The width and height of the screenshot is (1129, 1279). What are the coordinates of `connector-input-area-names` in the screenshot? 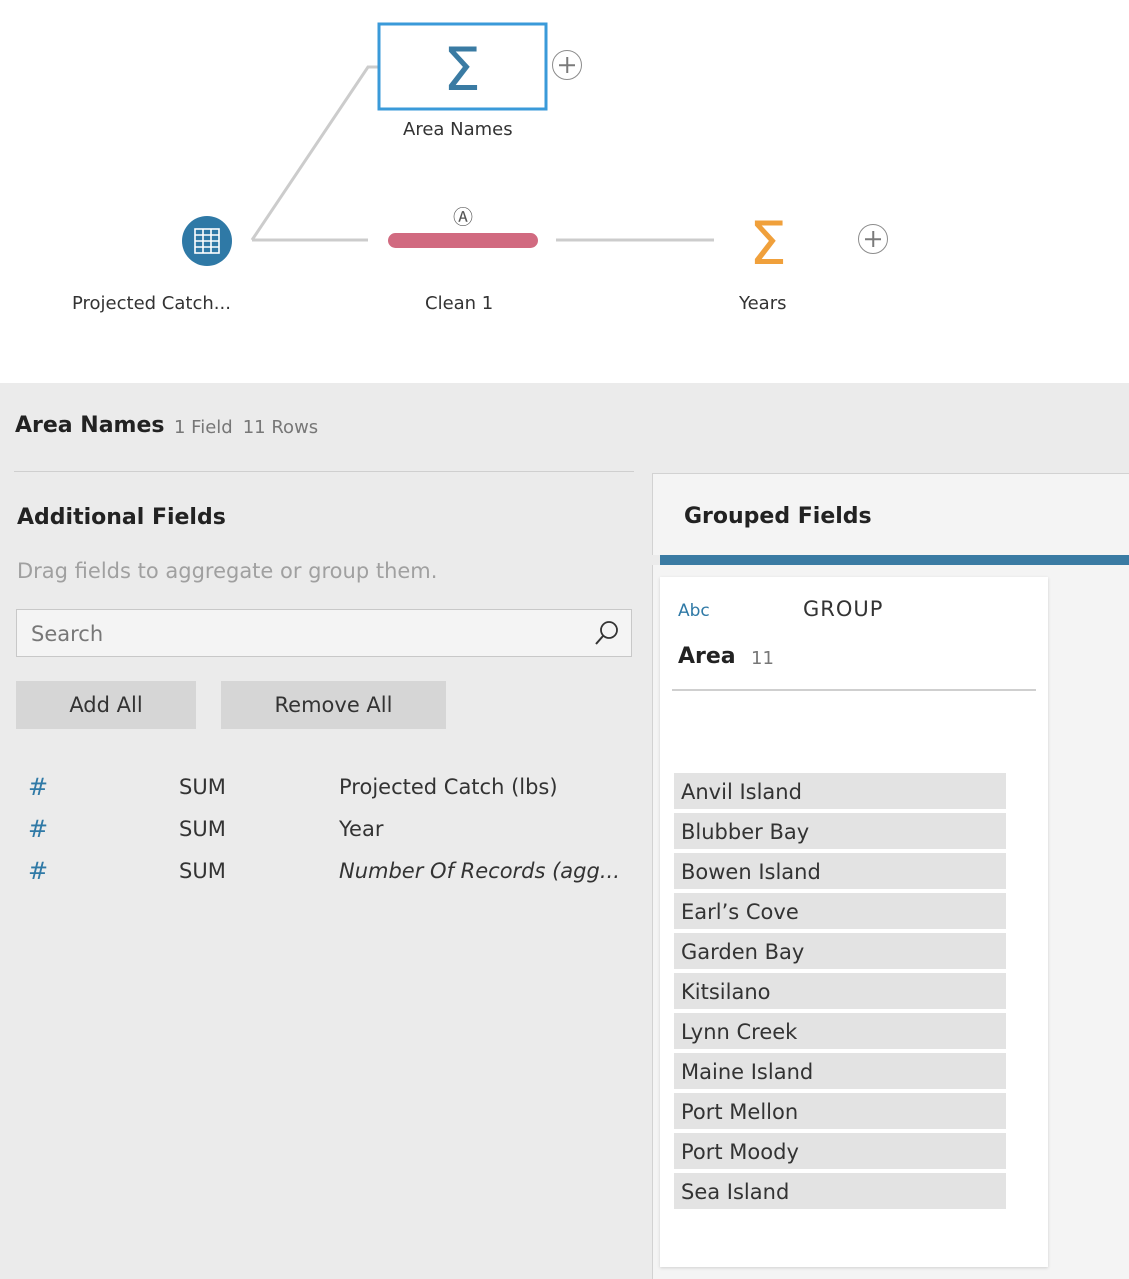 It's located at (314, 153).